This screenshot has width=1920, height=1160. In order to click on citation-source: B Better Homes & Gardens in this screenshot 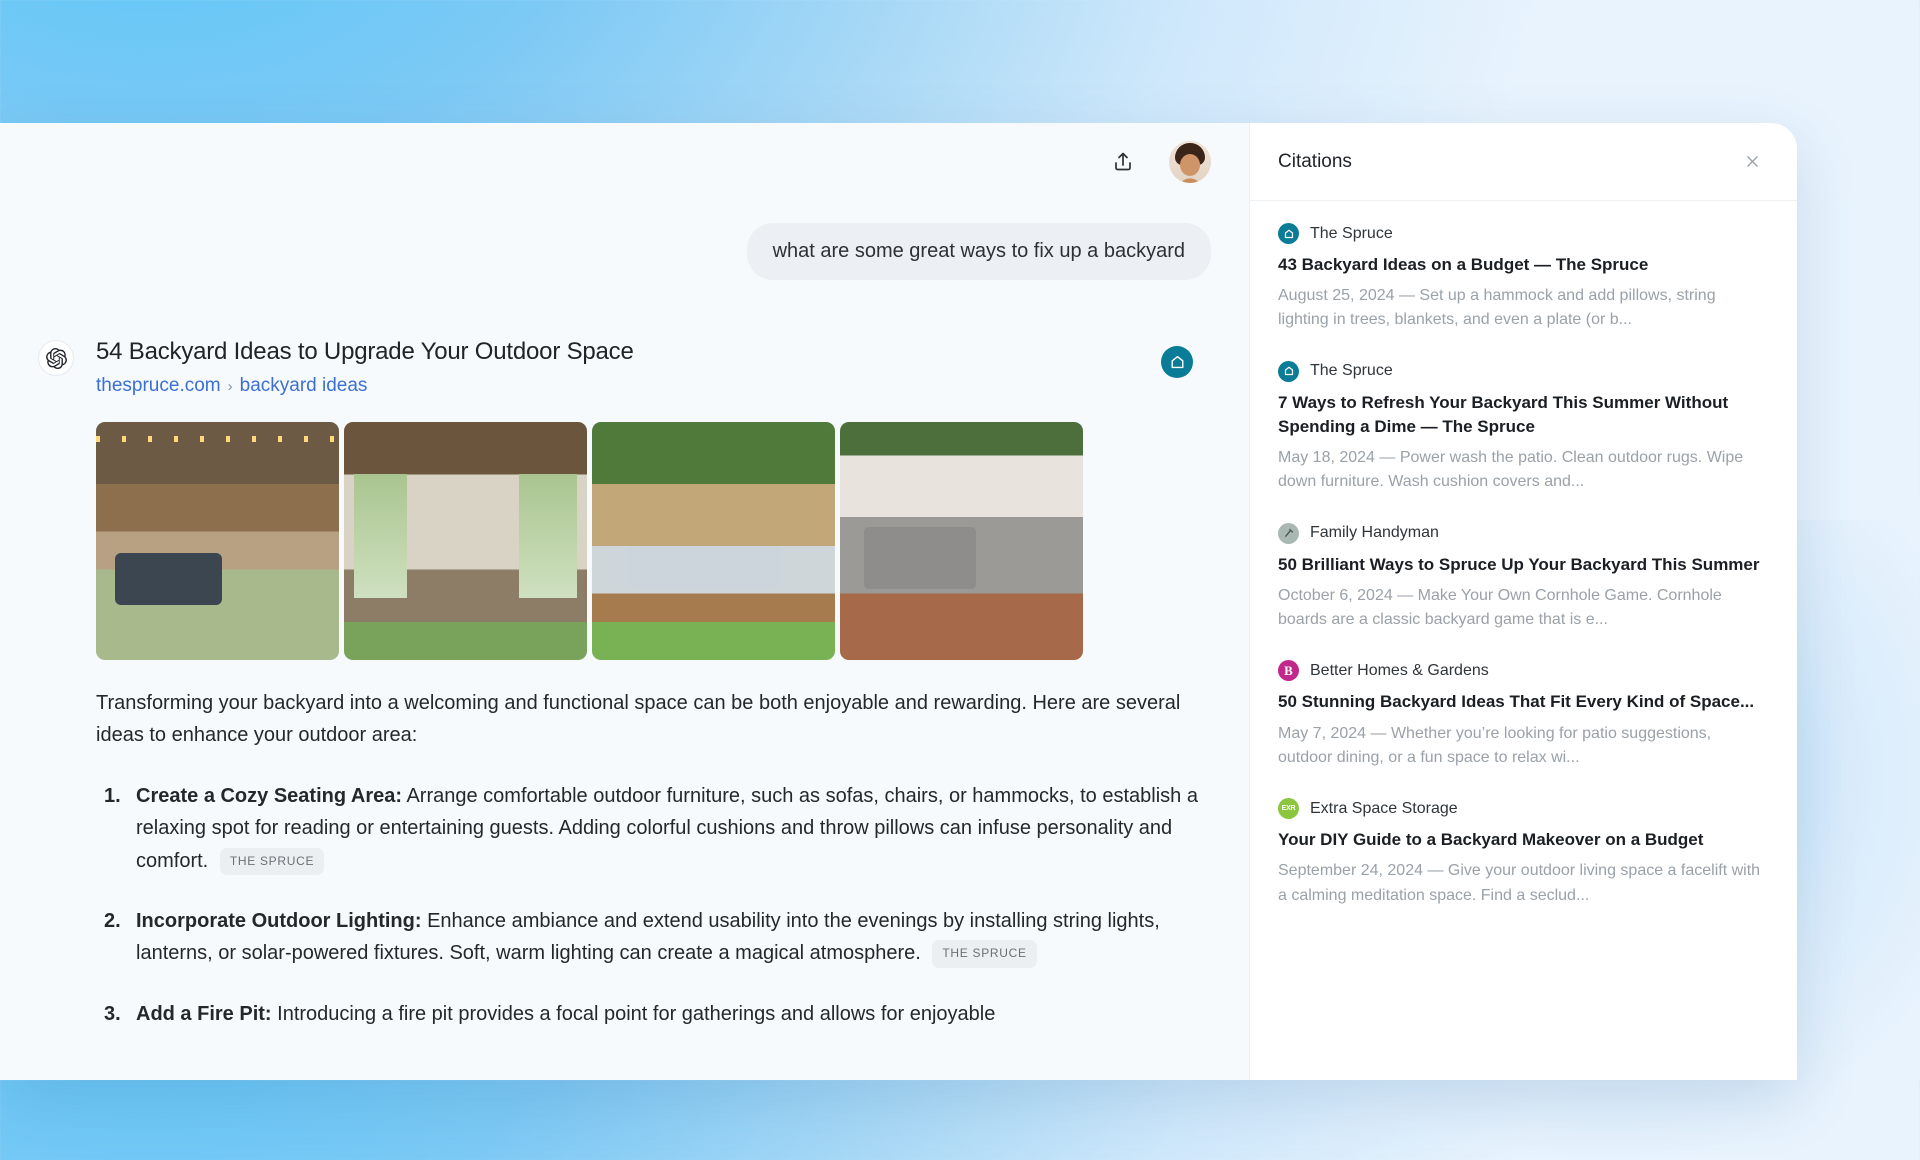, I will do `click(1523, 671)`.